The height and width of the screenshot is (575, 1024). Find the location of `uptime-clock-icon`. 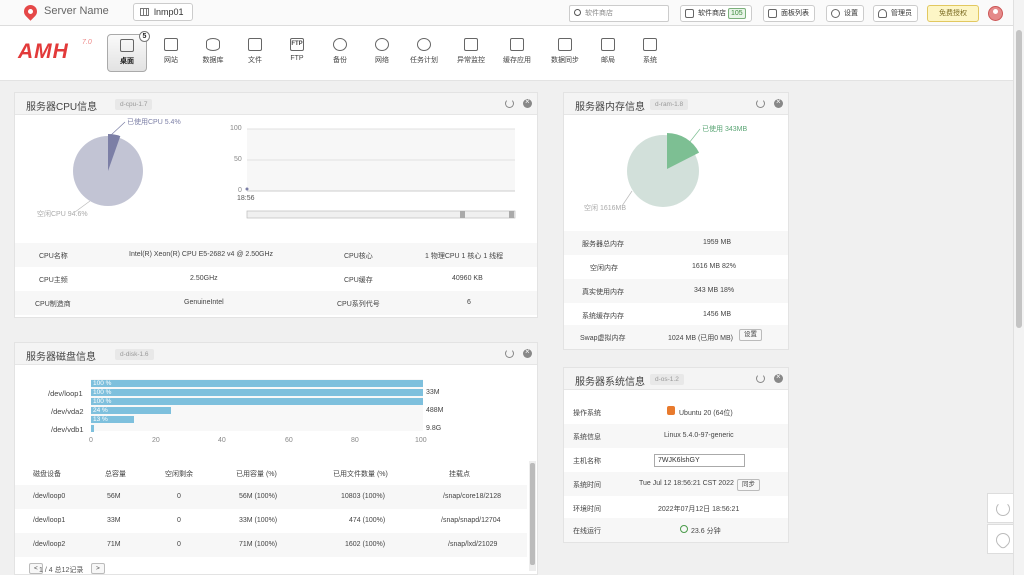

uptime-clock-icon is located at coordinates (684, 529).